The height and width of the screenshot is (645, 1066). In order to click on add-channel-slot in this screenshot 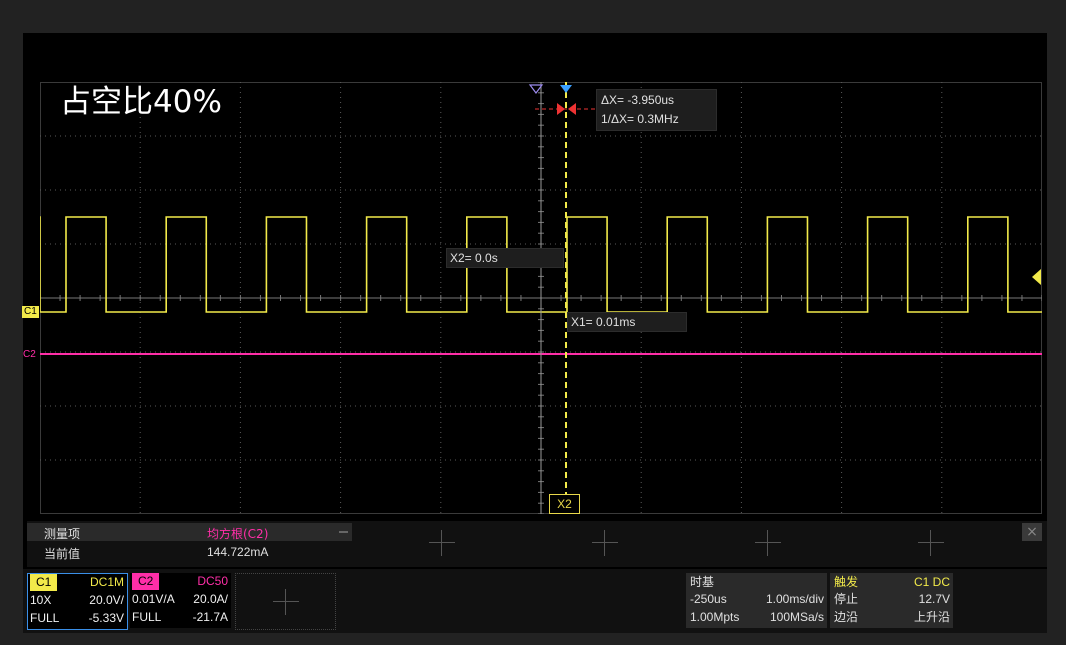, I will do `click(285, 601)`.